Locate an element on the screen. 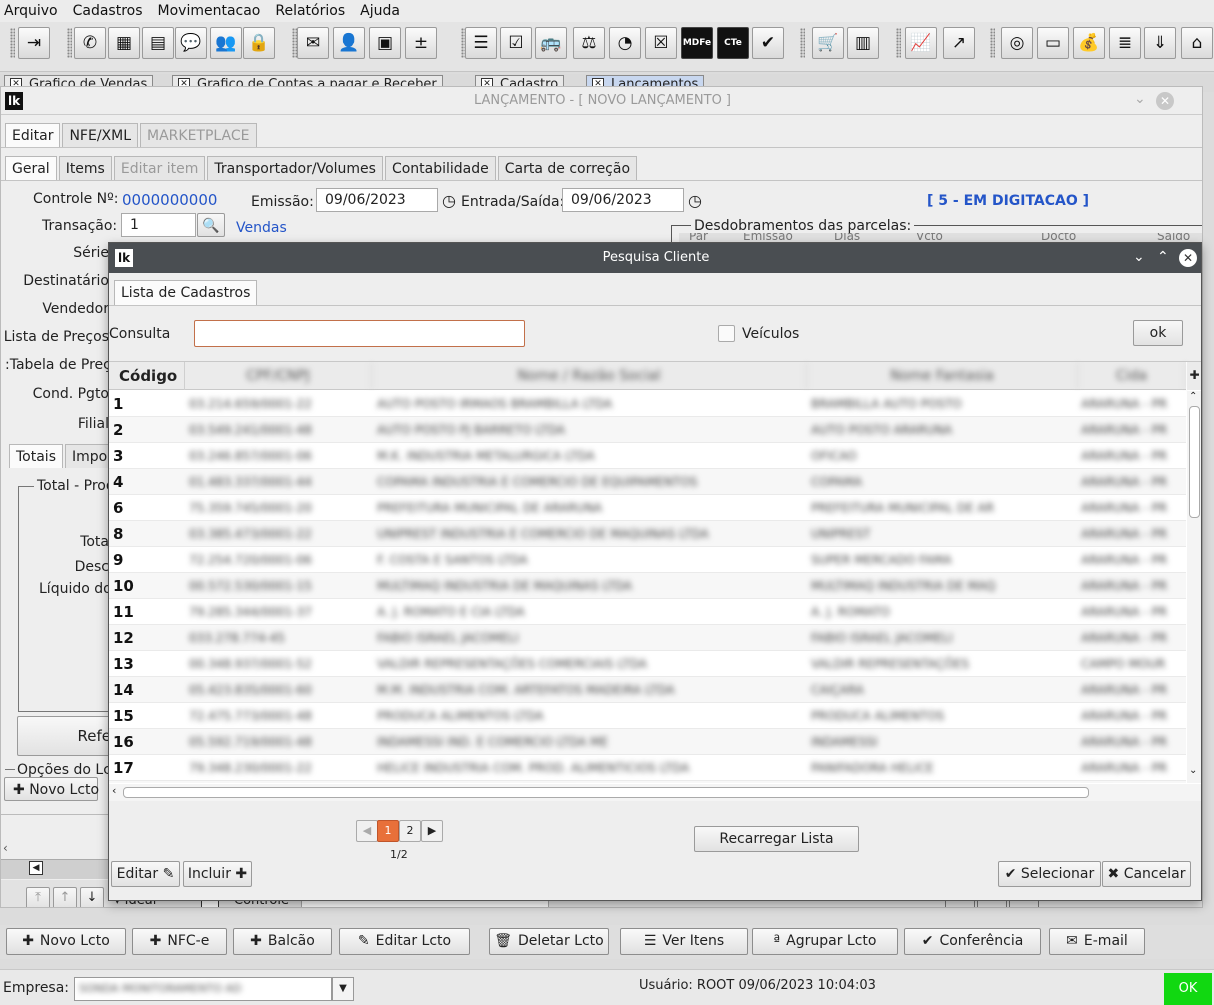  checklist-icon: ☑ is located at coordinates (516, 43).